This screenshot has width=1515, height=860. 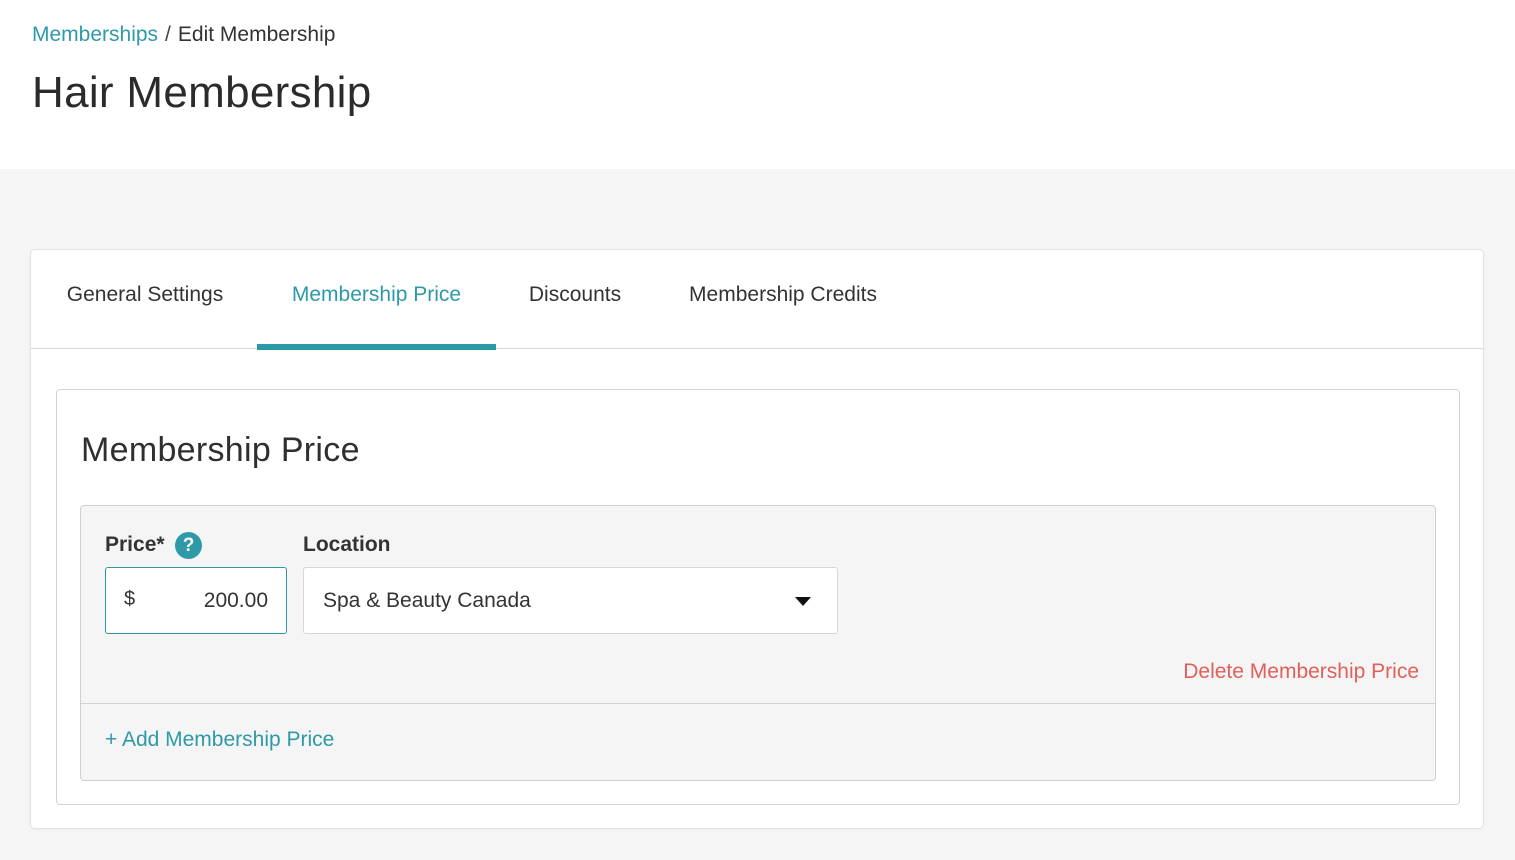 I want to click on section-title: Membership Price, so click(x=220, y=450).